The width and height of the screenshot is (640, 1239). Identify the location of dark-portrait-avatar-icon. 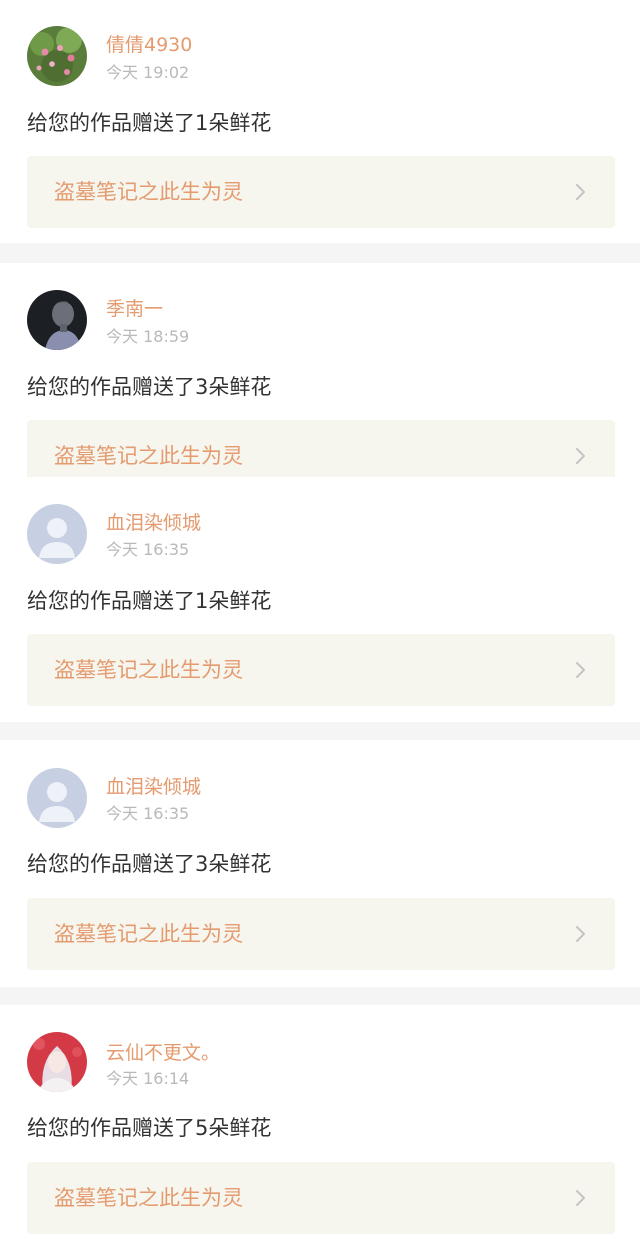
(57, 320).